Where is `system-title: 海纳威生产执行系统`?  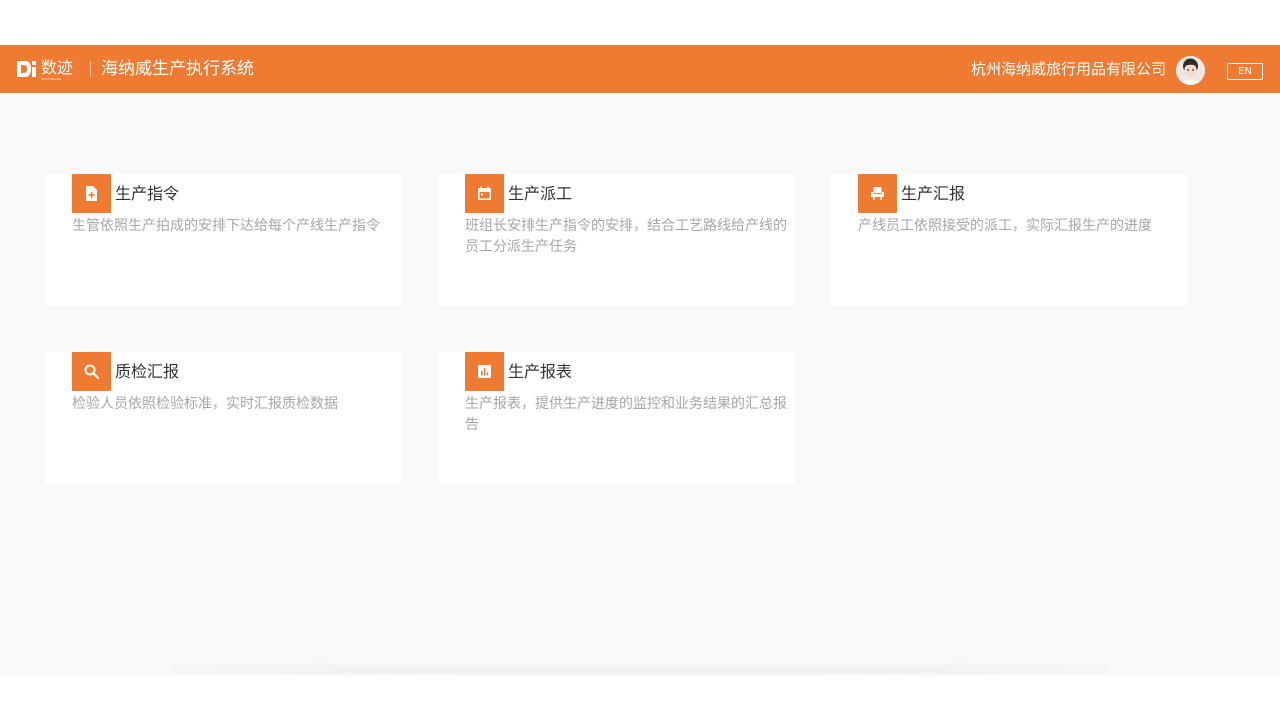 system-title: 海纳威生产执行系统 is located at coordinates (177, 69).